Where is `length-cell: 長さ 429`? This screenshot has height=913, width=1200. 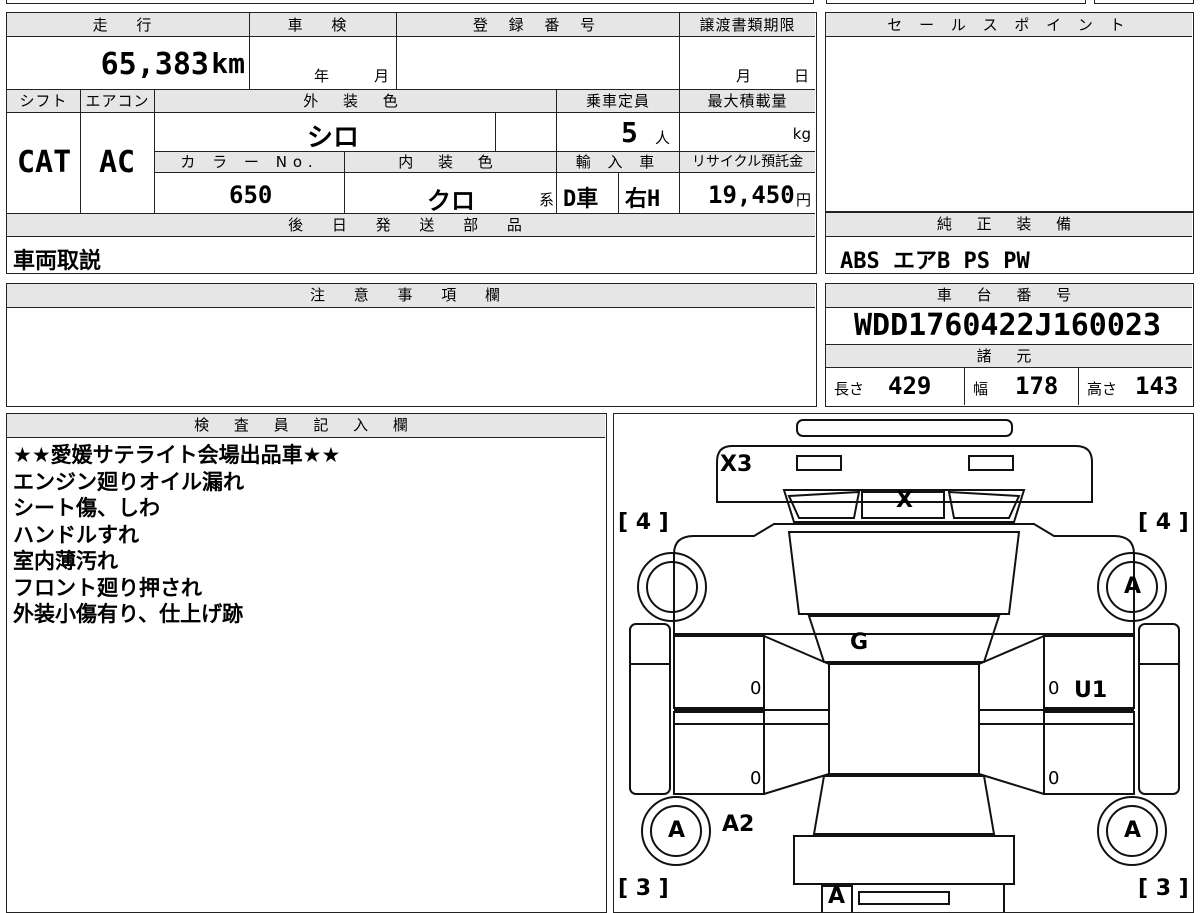
length-cell: 長さ 429 is located at coordinates (895, 386).